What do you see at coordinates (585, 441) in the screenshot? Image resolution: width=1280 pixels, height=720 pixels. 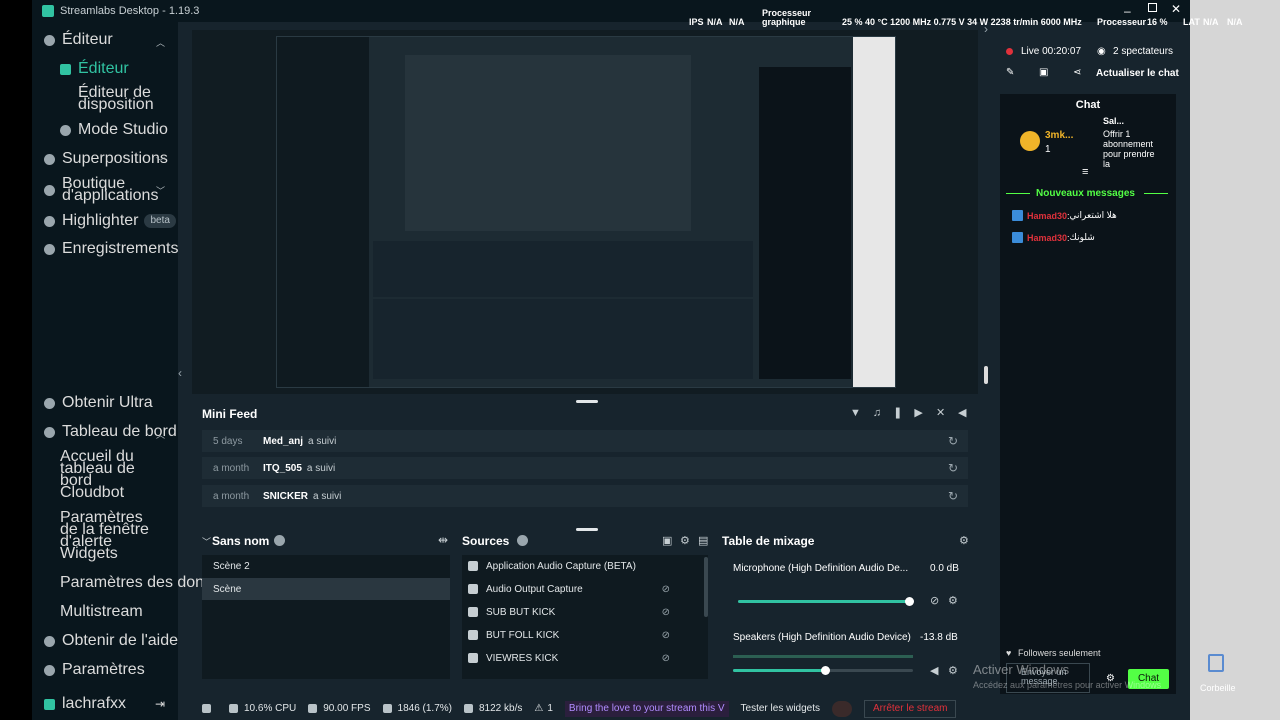 I see `list-item: 5 days Med_anj a suivi ↻` at bounding box center [585, 441].